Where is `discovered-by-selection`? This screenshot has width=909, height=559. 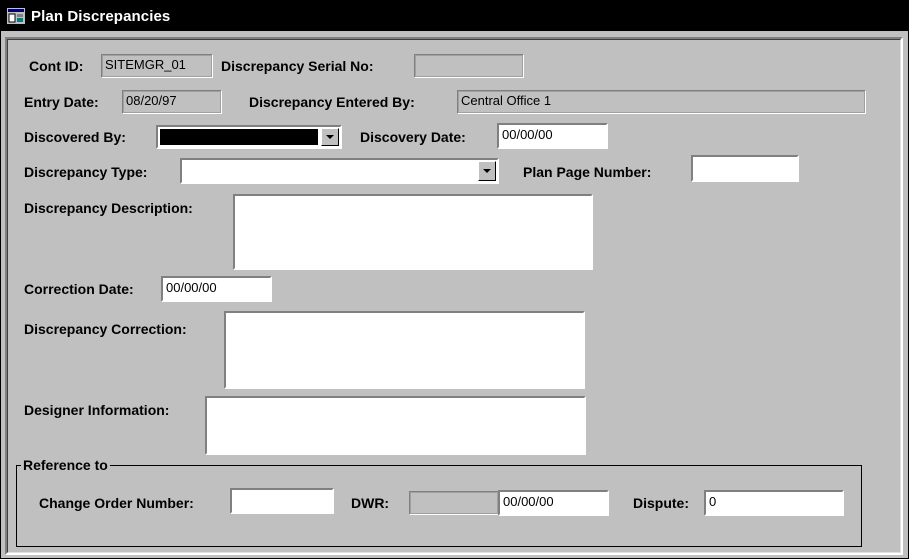
discovered-by-selection is located at coordinates (239, 137).